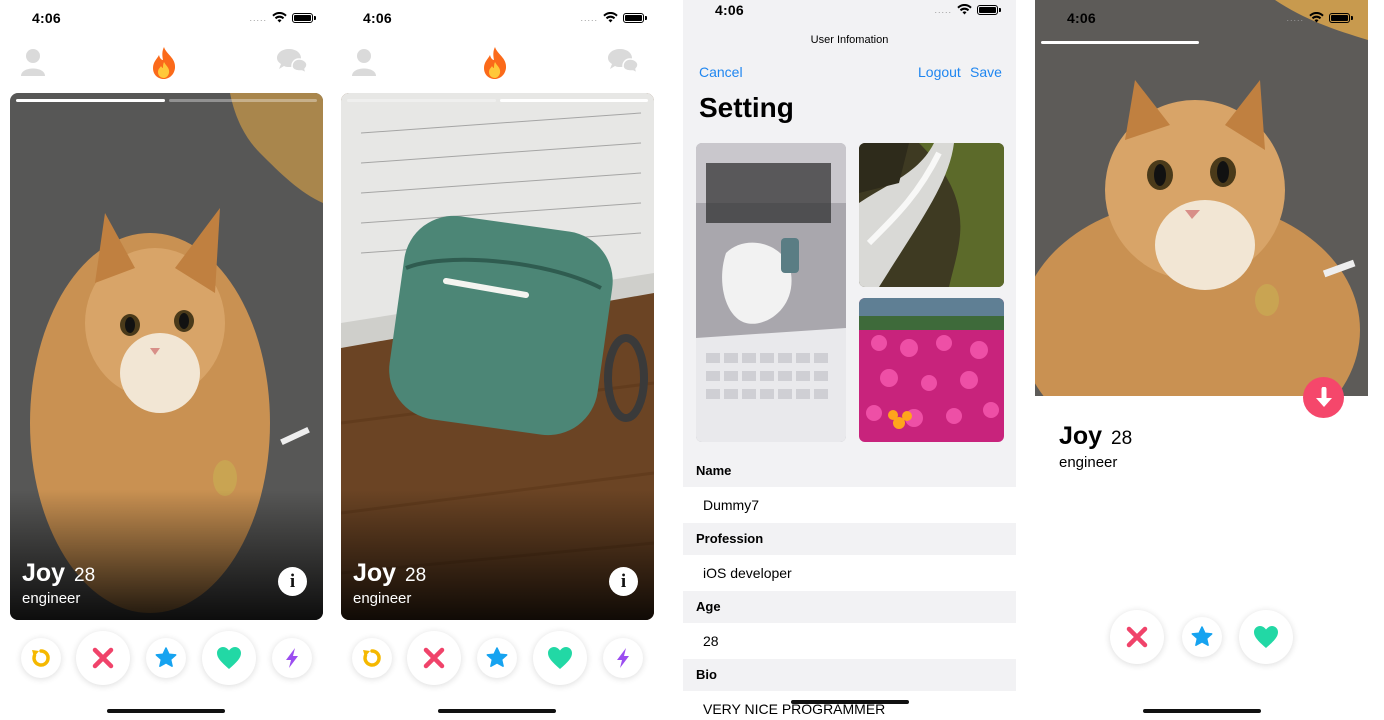  What do you see at coordinates (721, 72) in the screenshot?
I see `cancel-button: Cancel` at bounding box center [721, 72].